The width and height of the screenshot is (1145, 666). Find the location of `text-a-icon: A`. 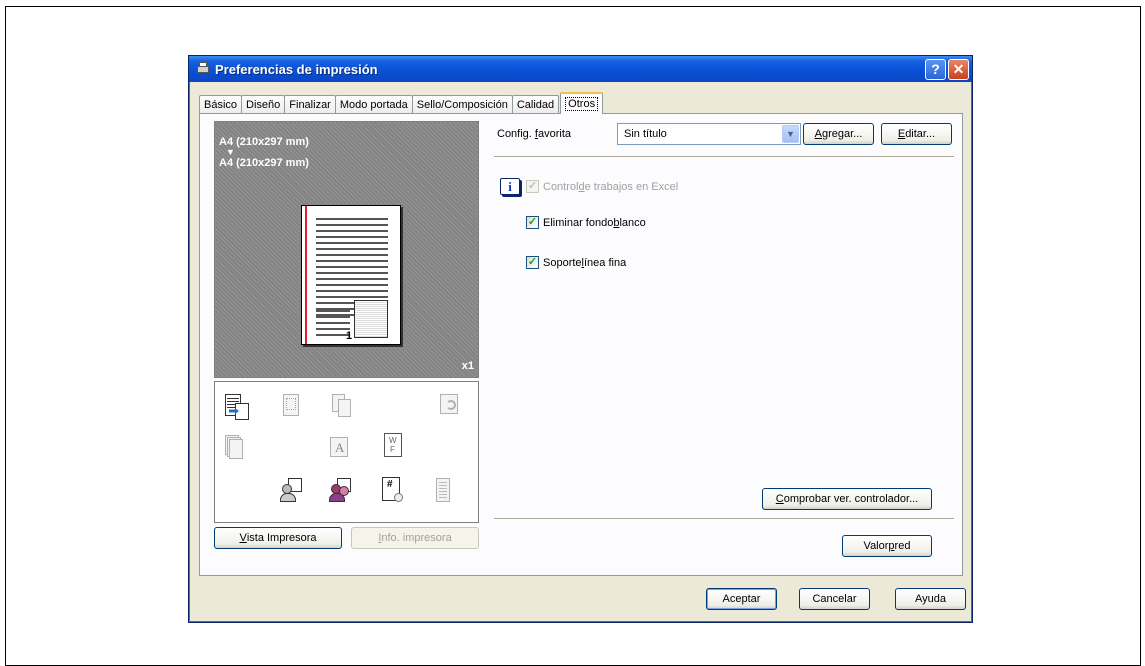

text-a-icon: A is located at coordinates (341, 448).